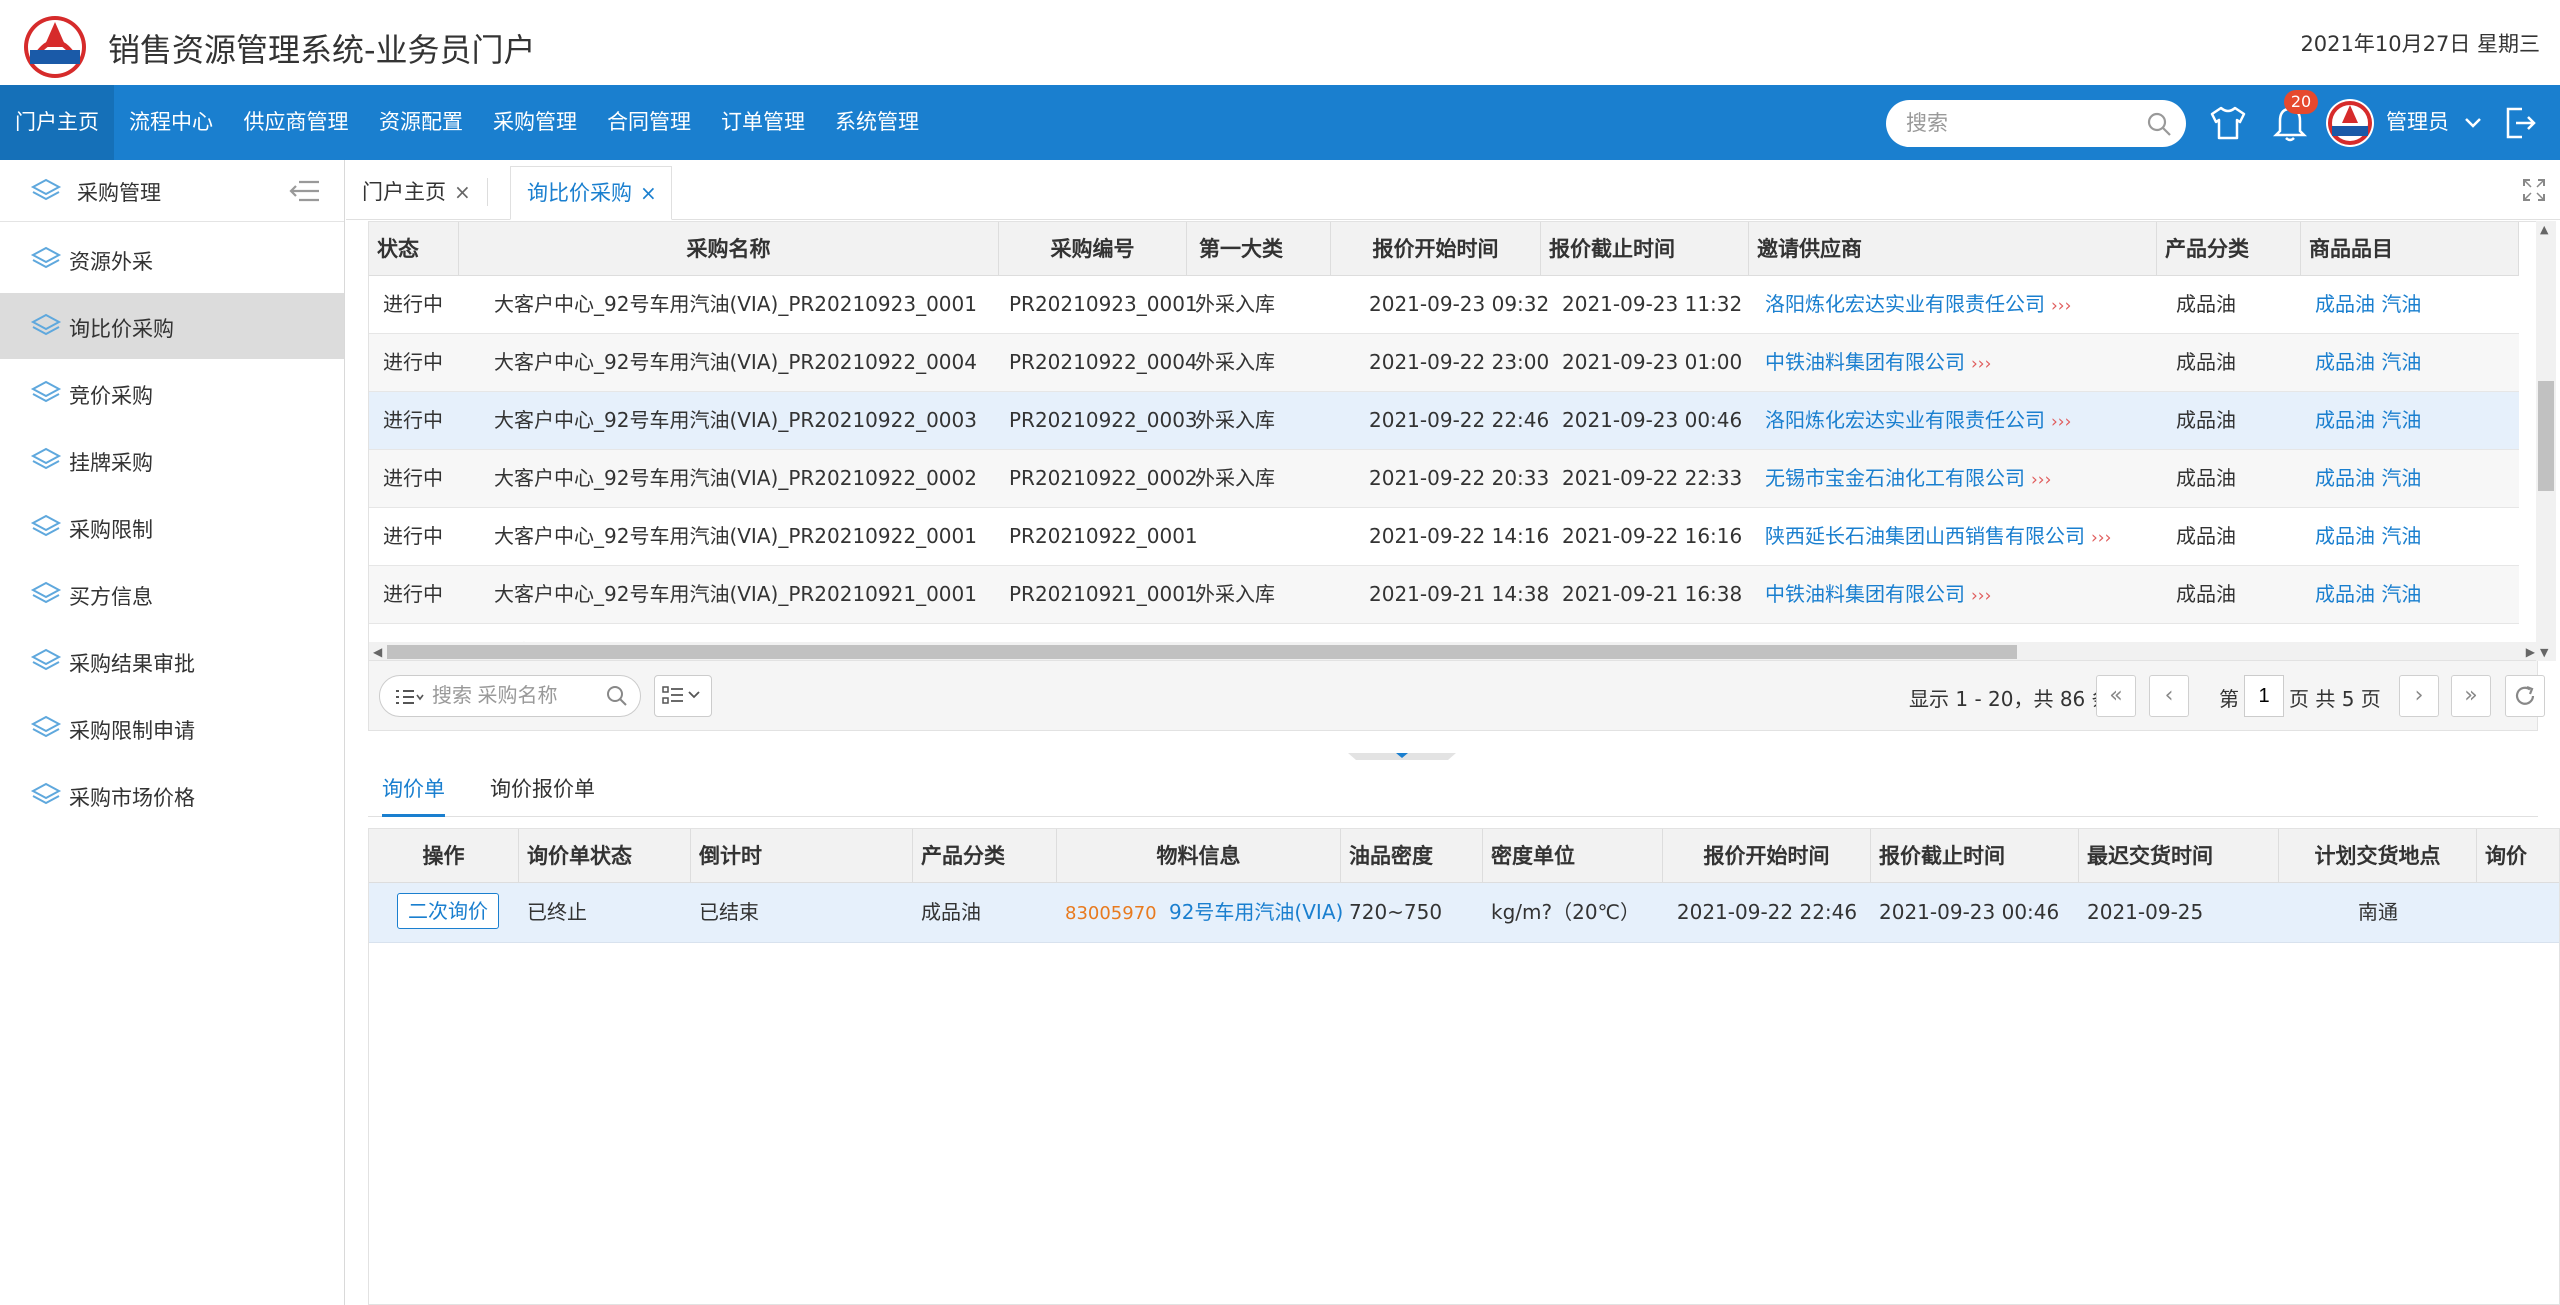 The width and height of the screenshot is (2560, 1305). I want to click on tab-inquiry-quote-sheet: 询价报价单, so click(542, 789).